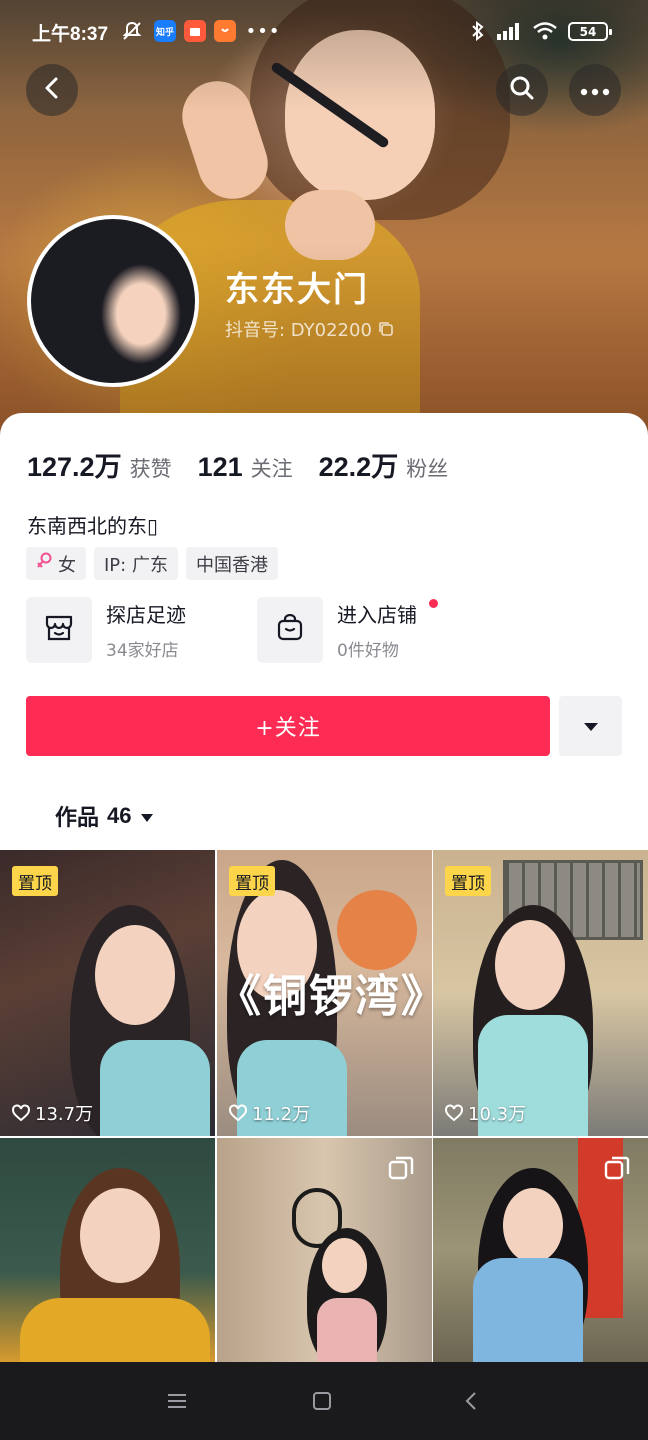 This screenshot has width=648, height=1440. Describe the element at coordinates (165, 31) in the screenshot. I see `zhihu-app-icon: 知乎` at that location.